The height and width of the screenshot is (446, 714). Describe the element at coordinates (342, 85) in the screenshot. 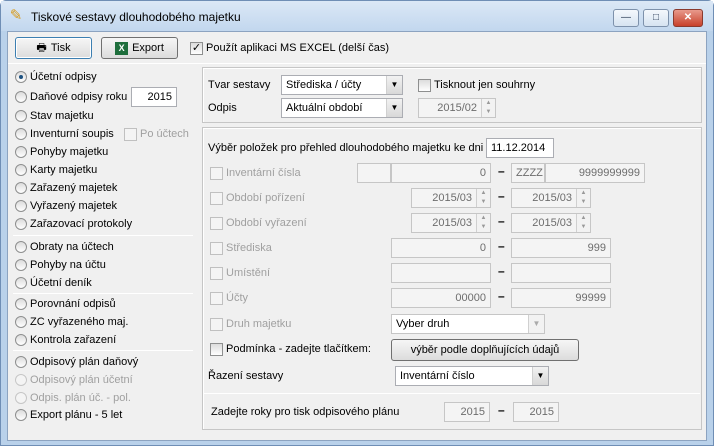

I see `tvar-select: Střediska / účty ▼` at that location.